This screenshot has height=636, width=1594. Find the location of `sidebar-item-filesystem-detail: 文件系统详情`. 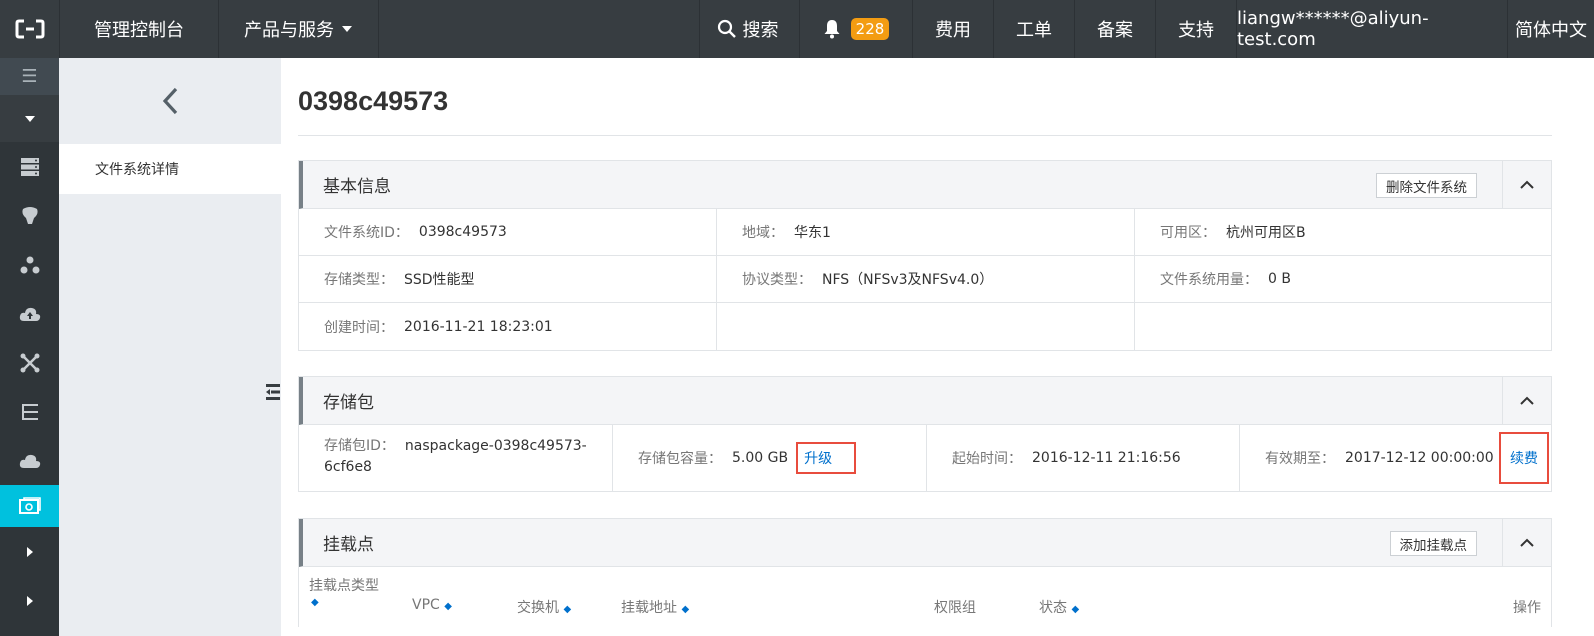

sidebar-item-filesystem-detail: 文件系统详情 is located at coordinates (170, 169).